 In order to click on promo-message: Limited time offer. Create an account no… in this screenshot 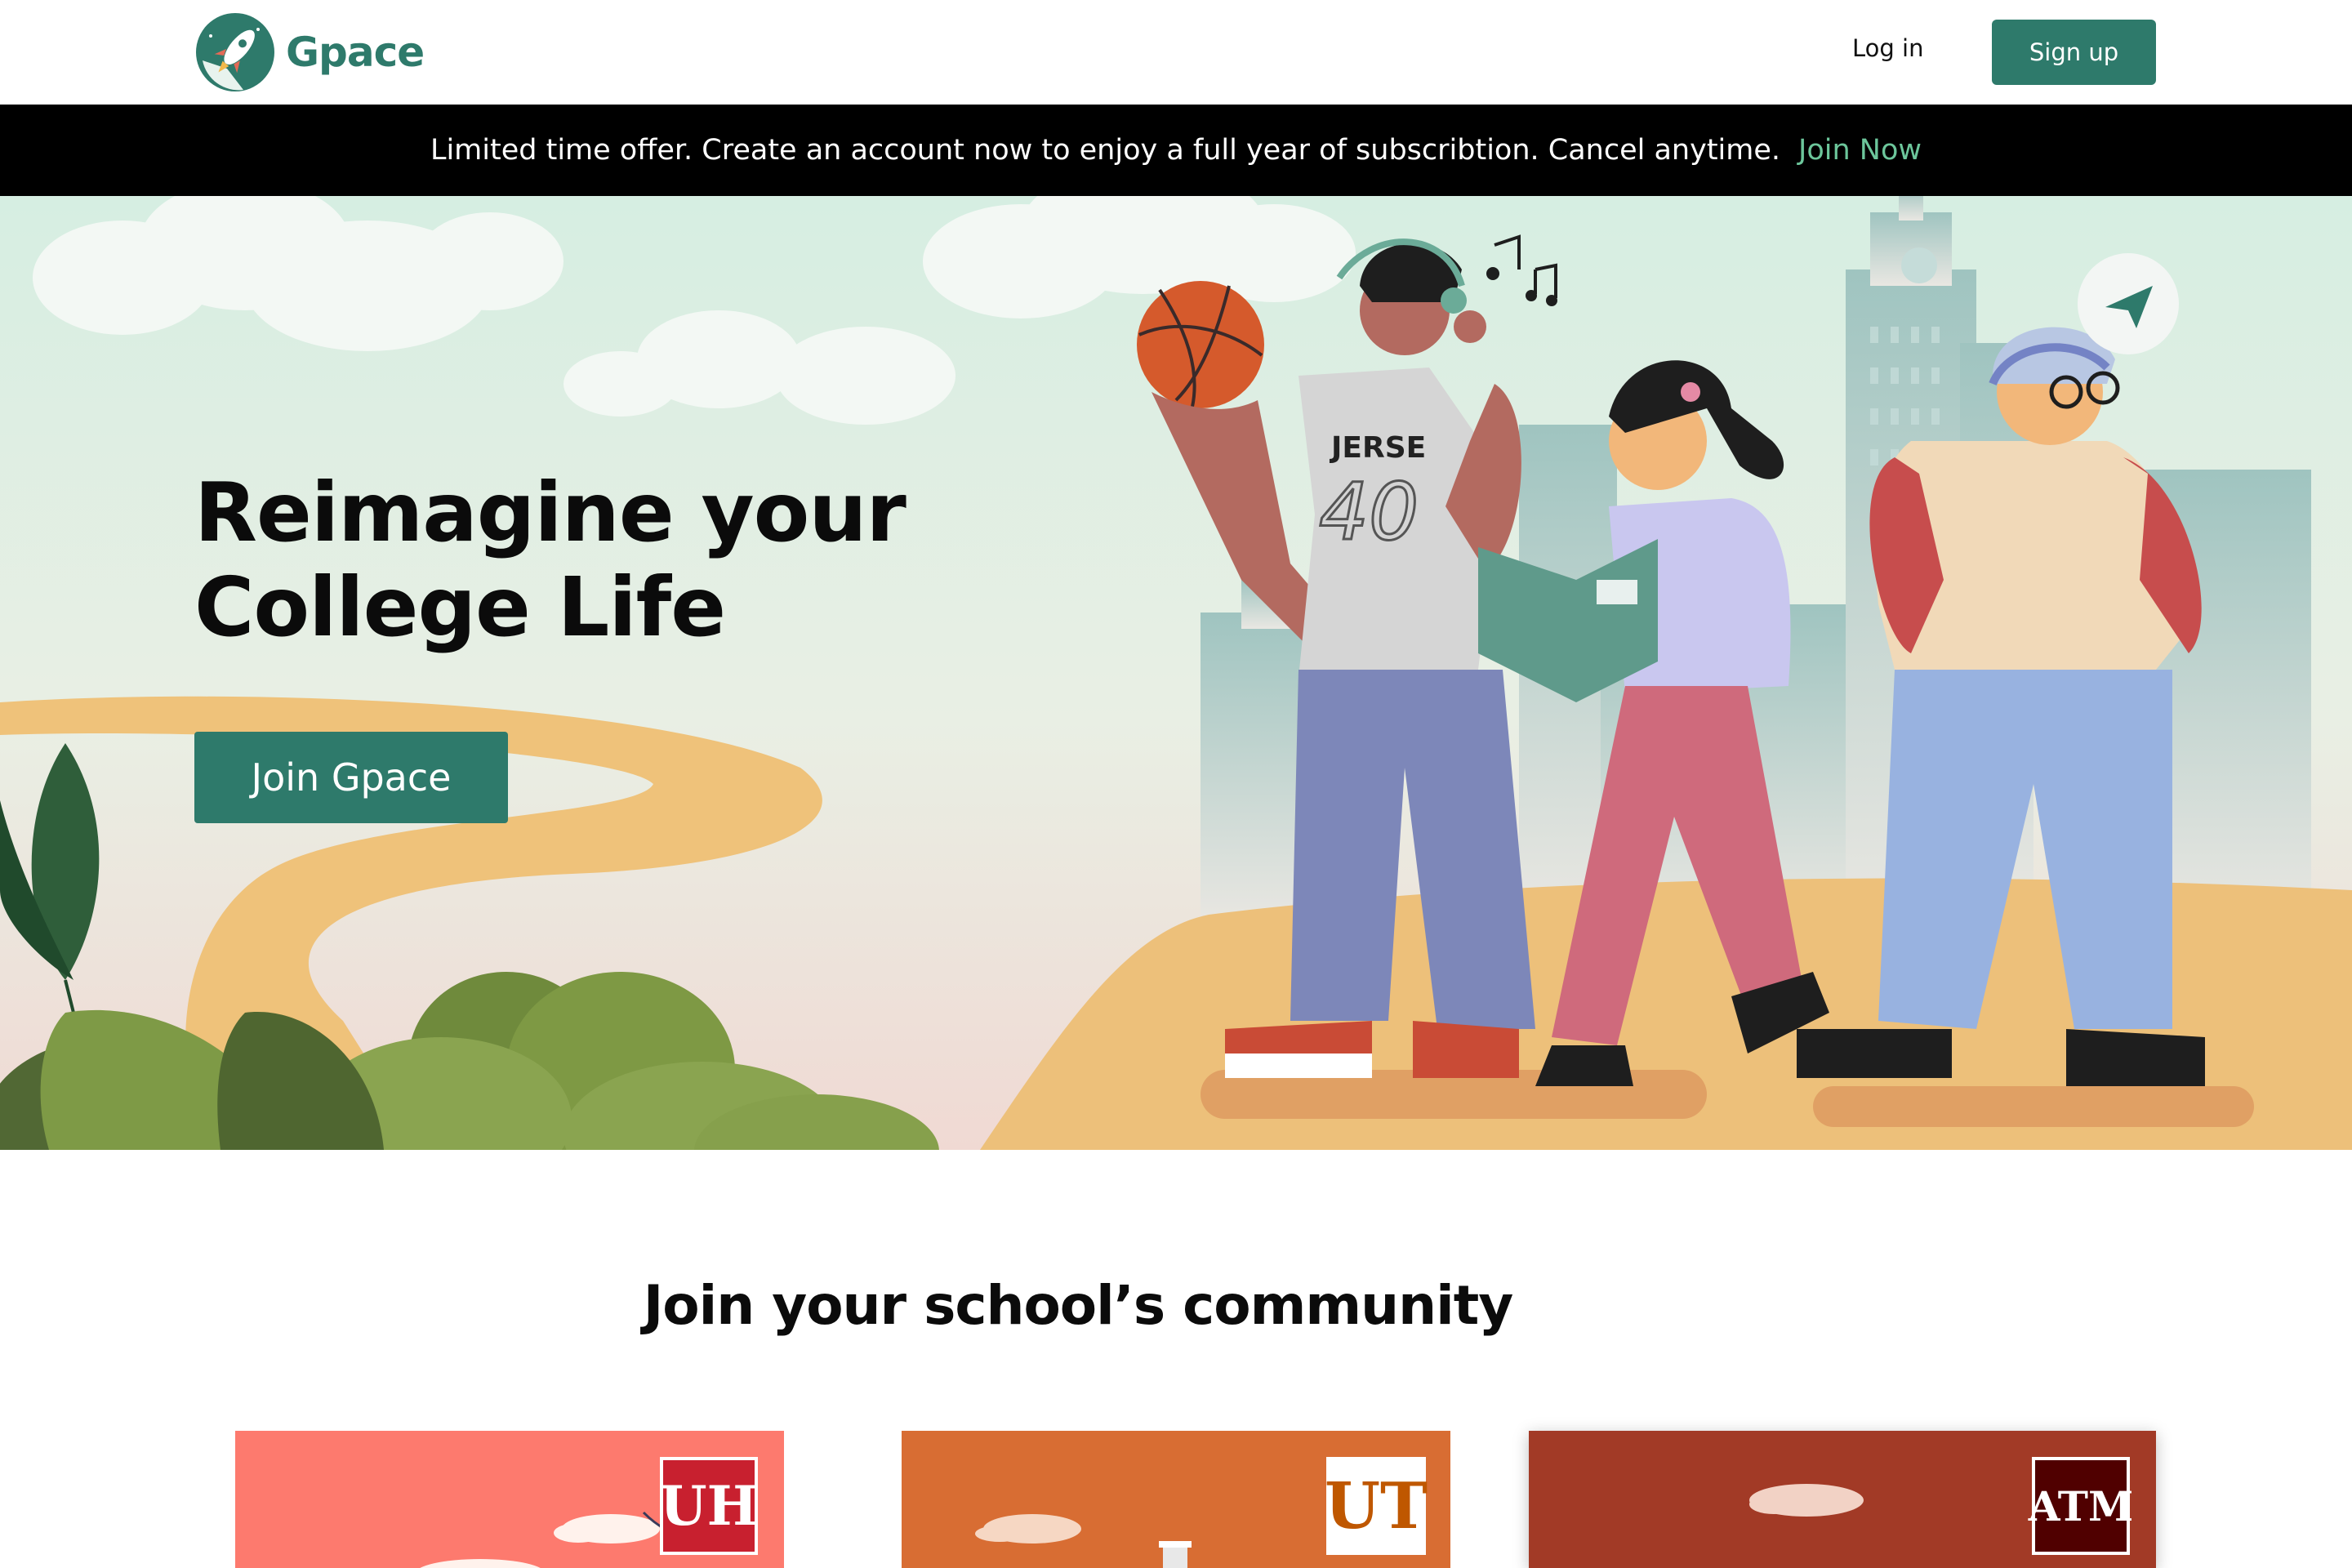, I will do `click(1105, 150)`.